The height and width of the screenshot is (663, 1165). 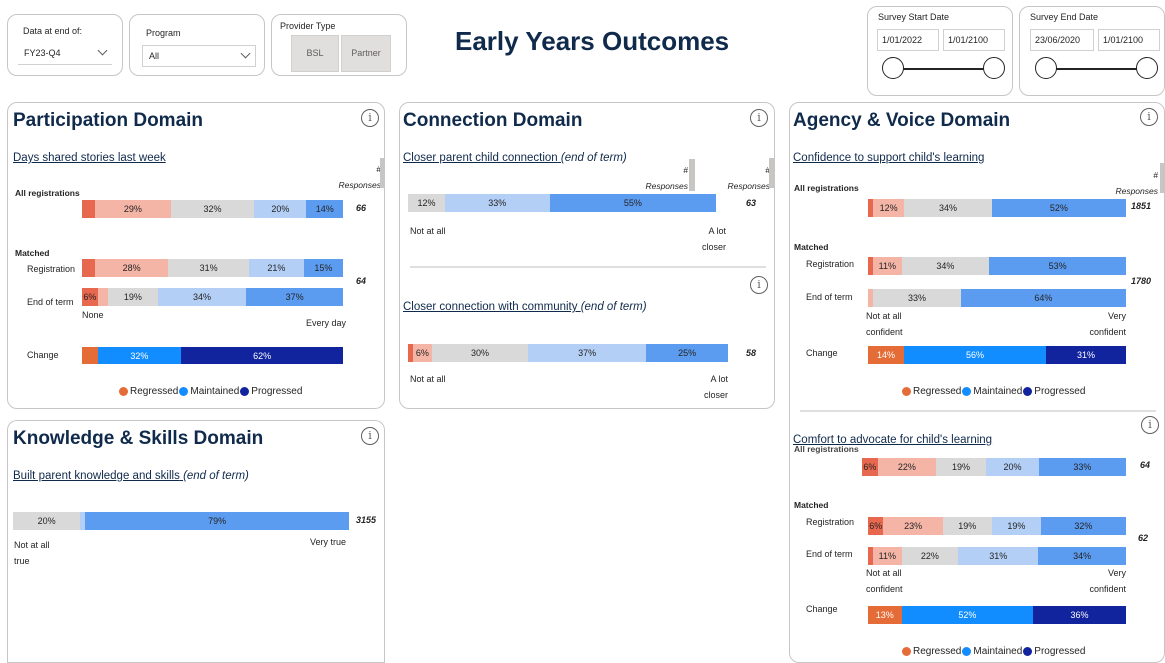 I want to click on bar-segment: 21%, so click(x=276, y=268).